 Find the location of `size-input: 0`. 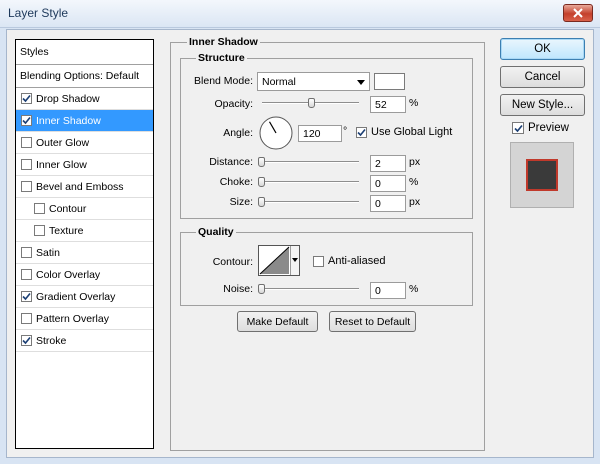

size-input: 0 is located at coordinates (388, 203).